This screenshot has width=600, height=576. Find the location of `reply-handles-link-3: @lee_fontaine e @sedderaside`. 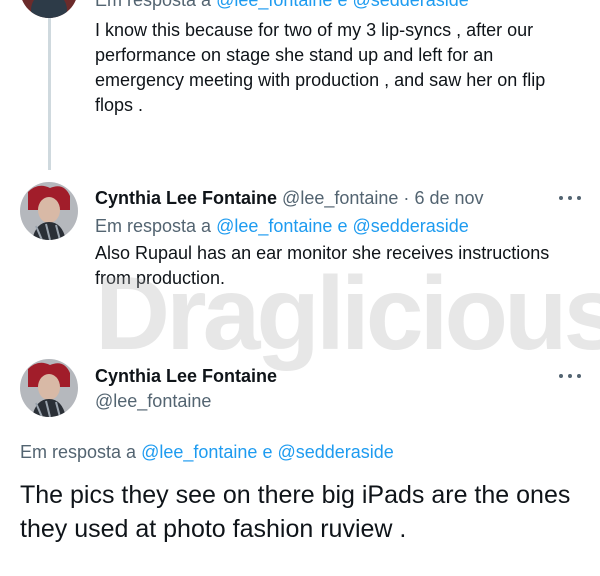

reply-handles-link-3: @lee_fontaine e @sedderaside is located at coordinates (267, 452).